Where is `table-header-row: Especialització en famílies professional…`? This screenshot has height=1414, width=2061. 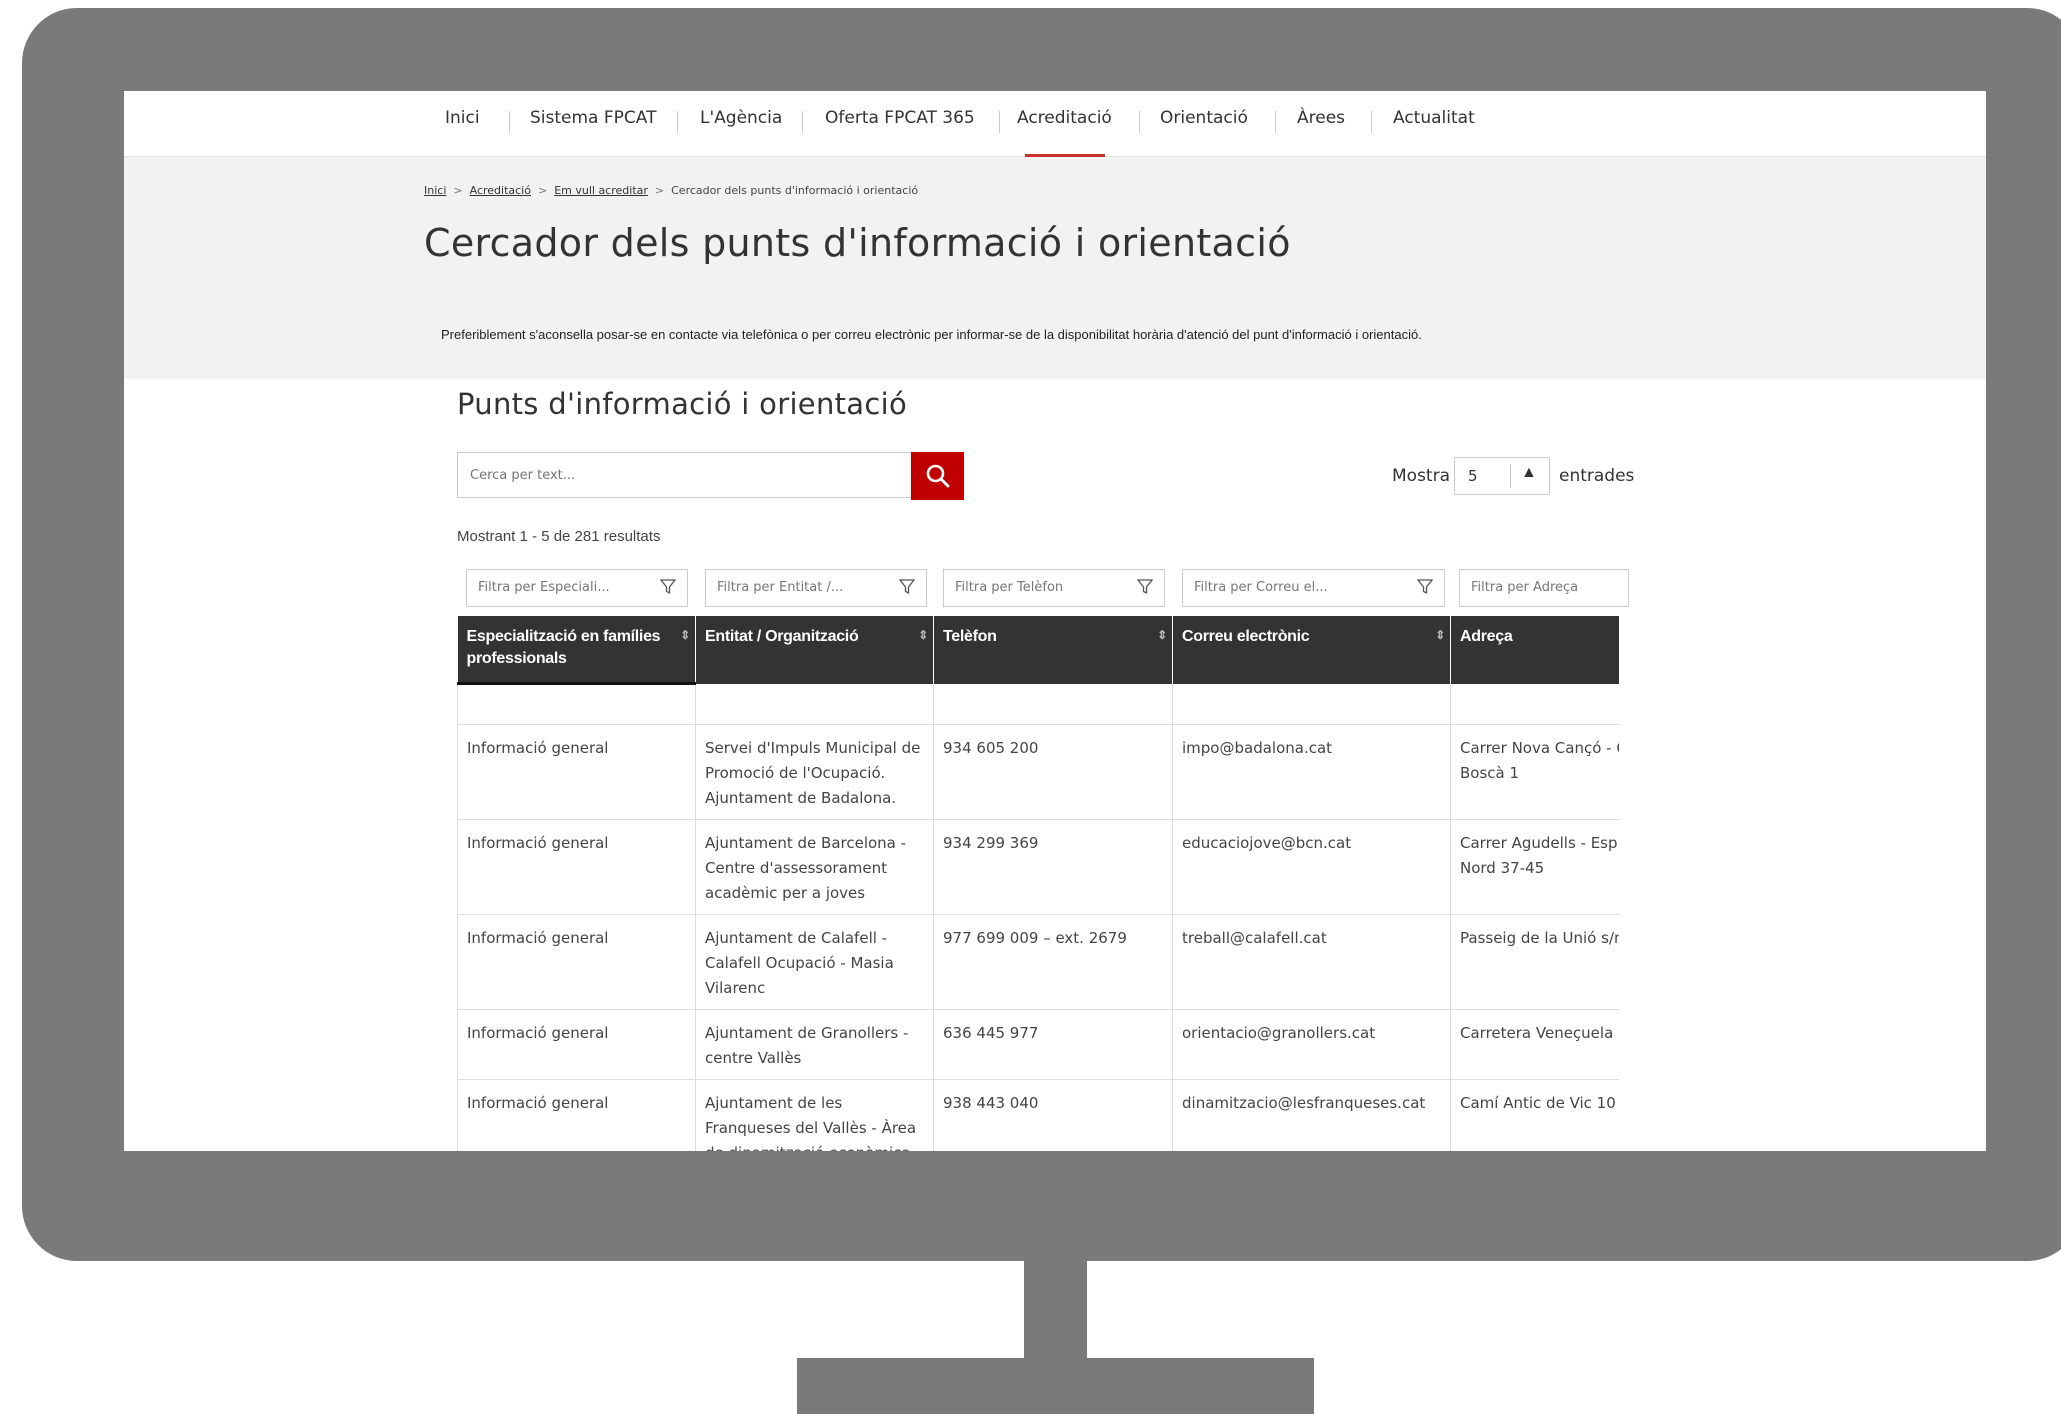
table-header-row: Especialització en famílies professional… is located at coordinates (1038, 650).